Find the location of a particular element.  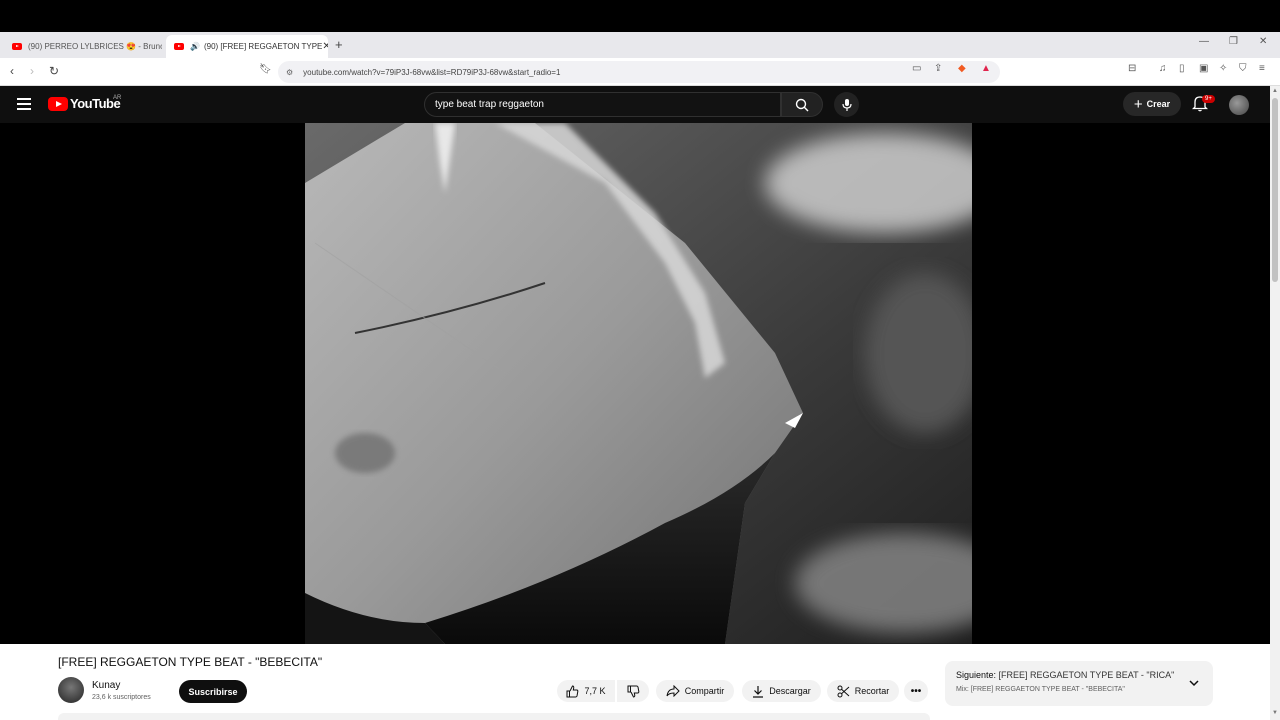

scrollbar-thumb is located at coordinates (1275, 190).